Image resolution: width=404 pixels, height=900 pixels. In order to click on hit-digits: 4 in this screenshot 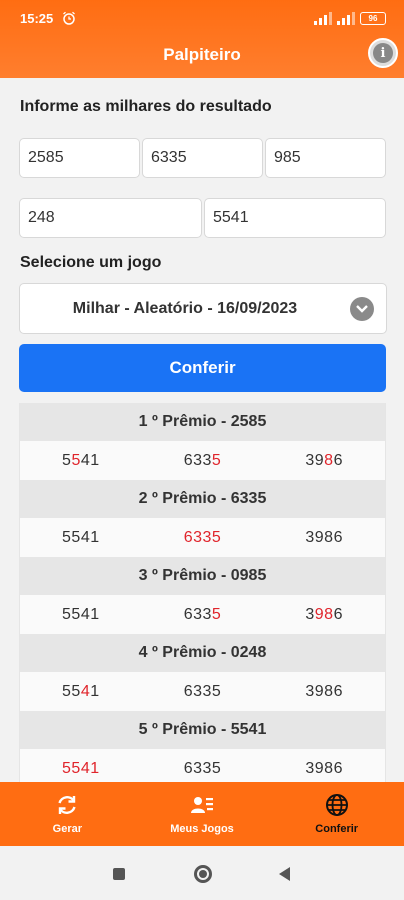, I will do `click(85, 691)`.